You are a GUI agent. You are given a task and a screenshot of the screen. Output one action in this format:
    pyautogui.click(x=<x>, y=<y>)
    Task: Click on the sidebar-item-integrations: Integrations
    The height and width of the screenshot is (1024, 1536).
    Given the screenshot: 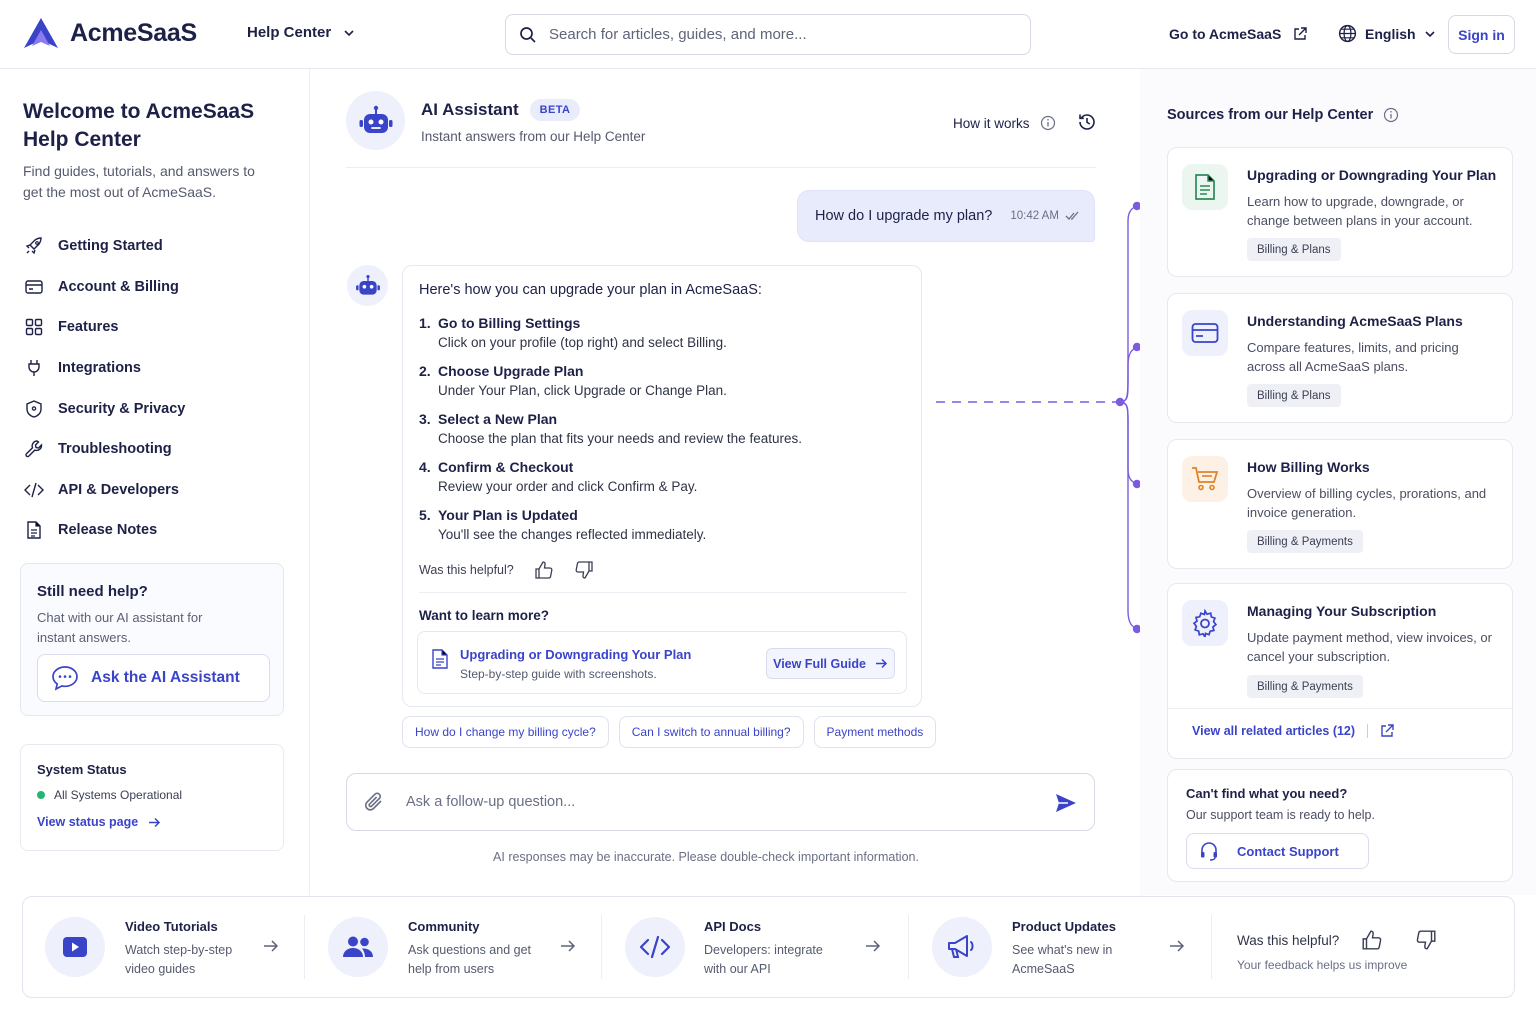 What is the action you would take?
    pyautogui.click(x=159, y=368)
    